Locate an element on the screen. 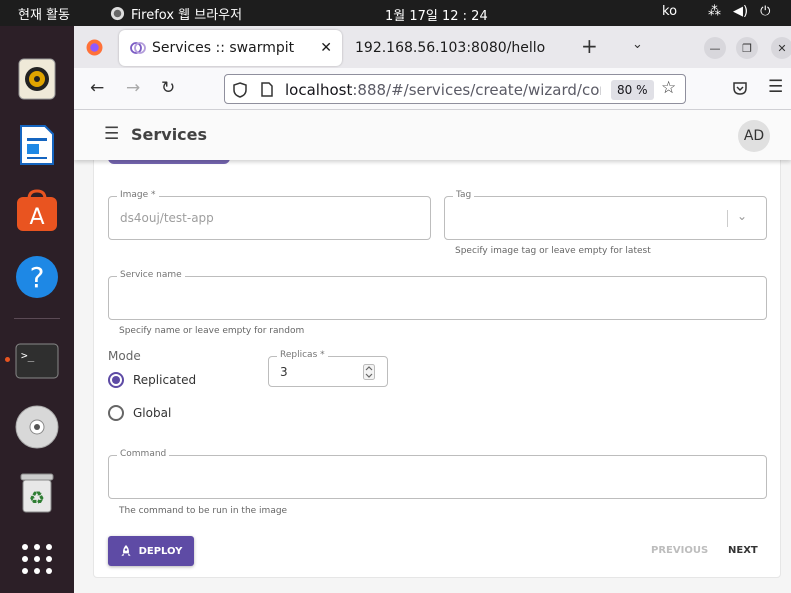 Image resolution: width=791 pixels, height=593 pixels. list-tabs-icon: ⌄ is located at coordinates (637, 44).